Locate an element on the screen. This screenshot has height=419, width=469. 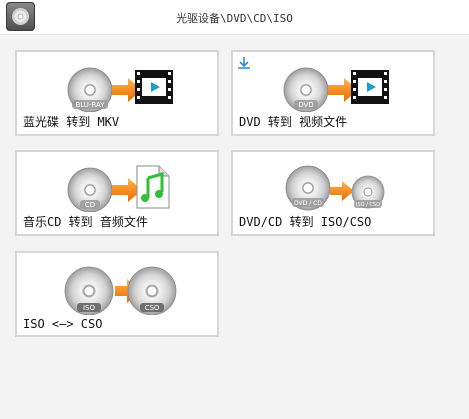
title-bar: 光驱设备\DVD\CD\ISO is located at coordinates (234, 17).